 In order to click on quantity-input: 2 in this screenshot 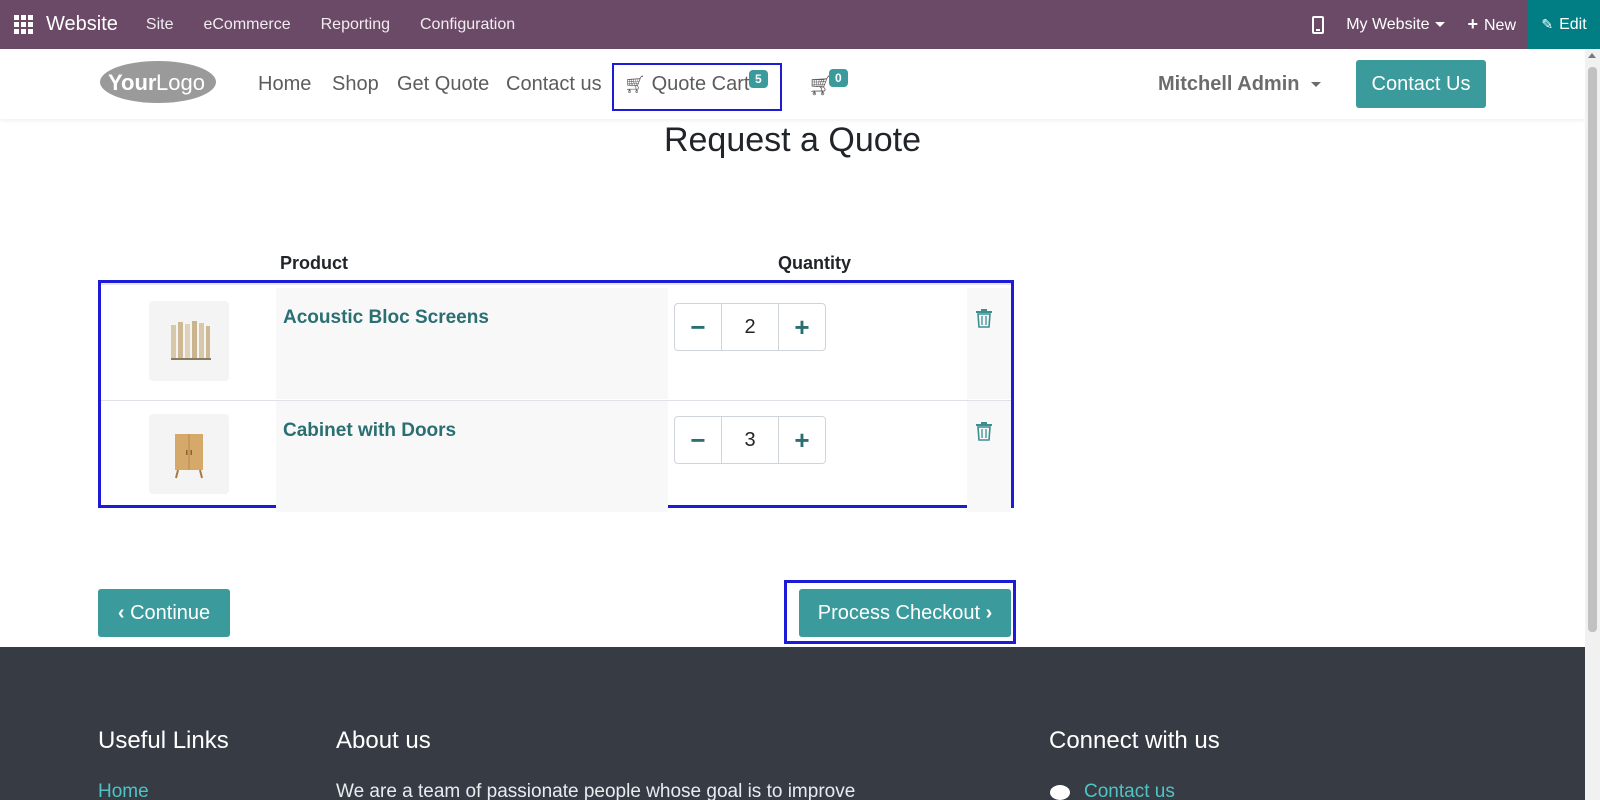, I will do `click(750, 327)`.